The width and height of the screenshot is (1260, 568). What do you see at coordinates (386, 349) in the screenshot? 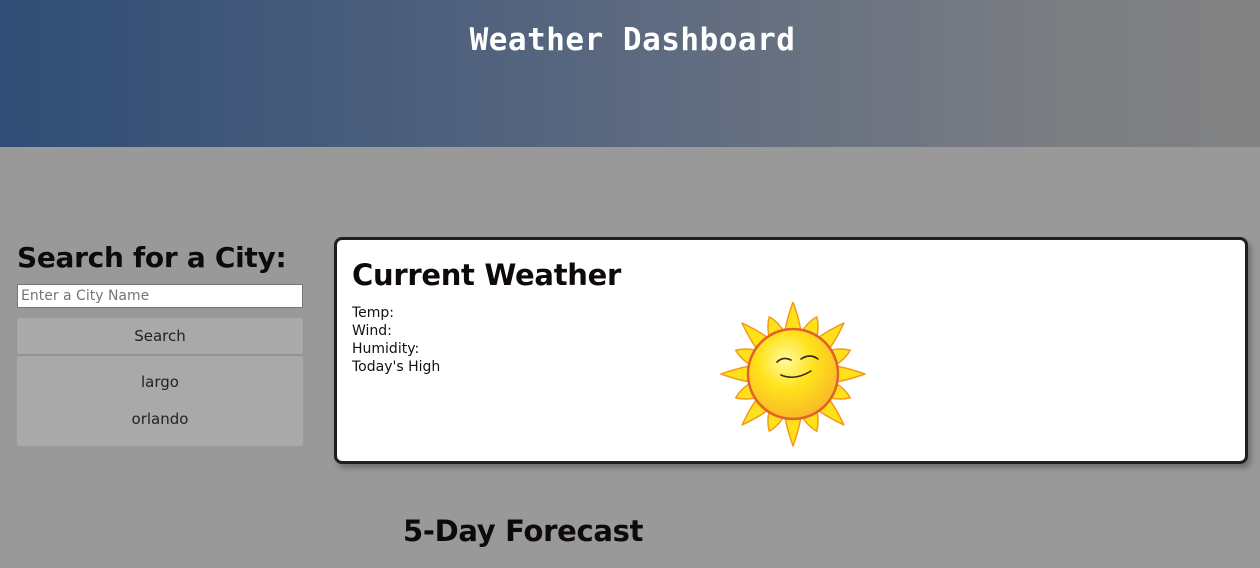
I see `humidity-label: Humidity:` at bounding box center [386, 349].